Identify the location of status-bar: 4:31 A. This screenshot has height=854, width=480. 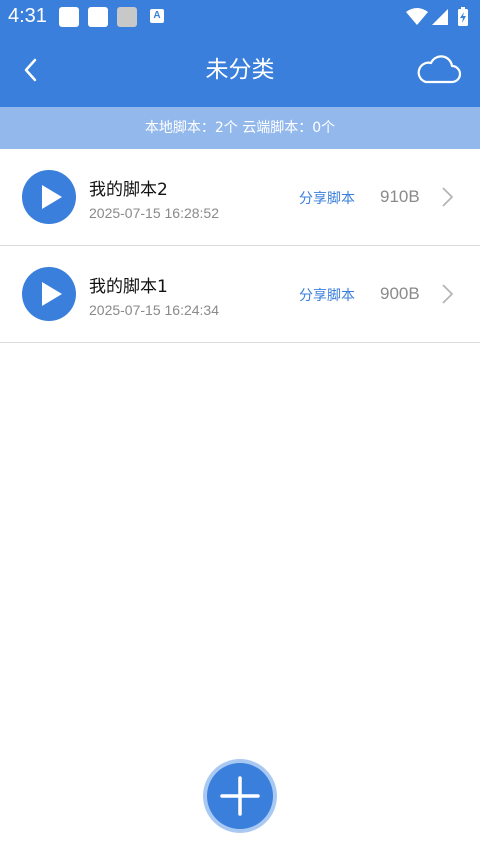
(240, 17).